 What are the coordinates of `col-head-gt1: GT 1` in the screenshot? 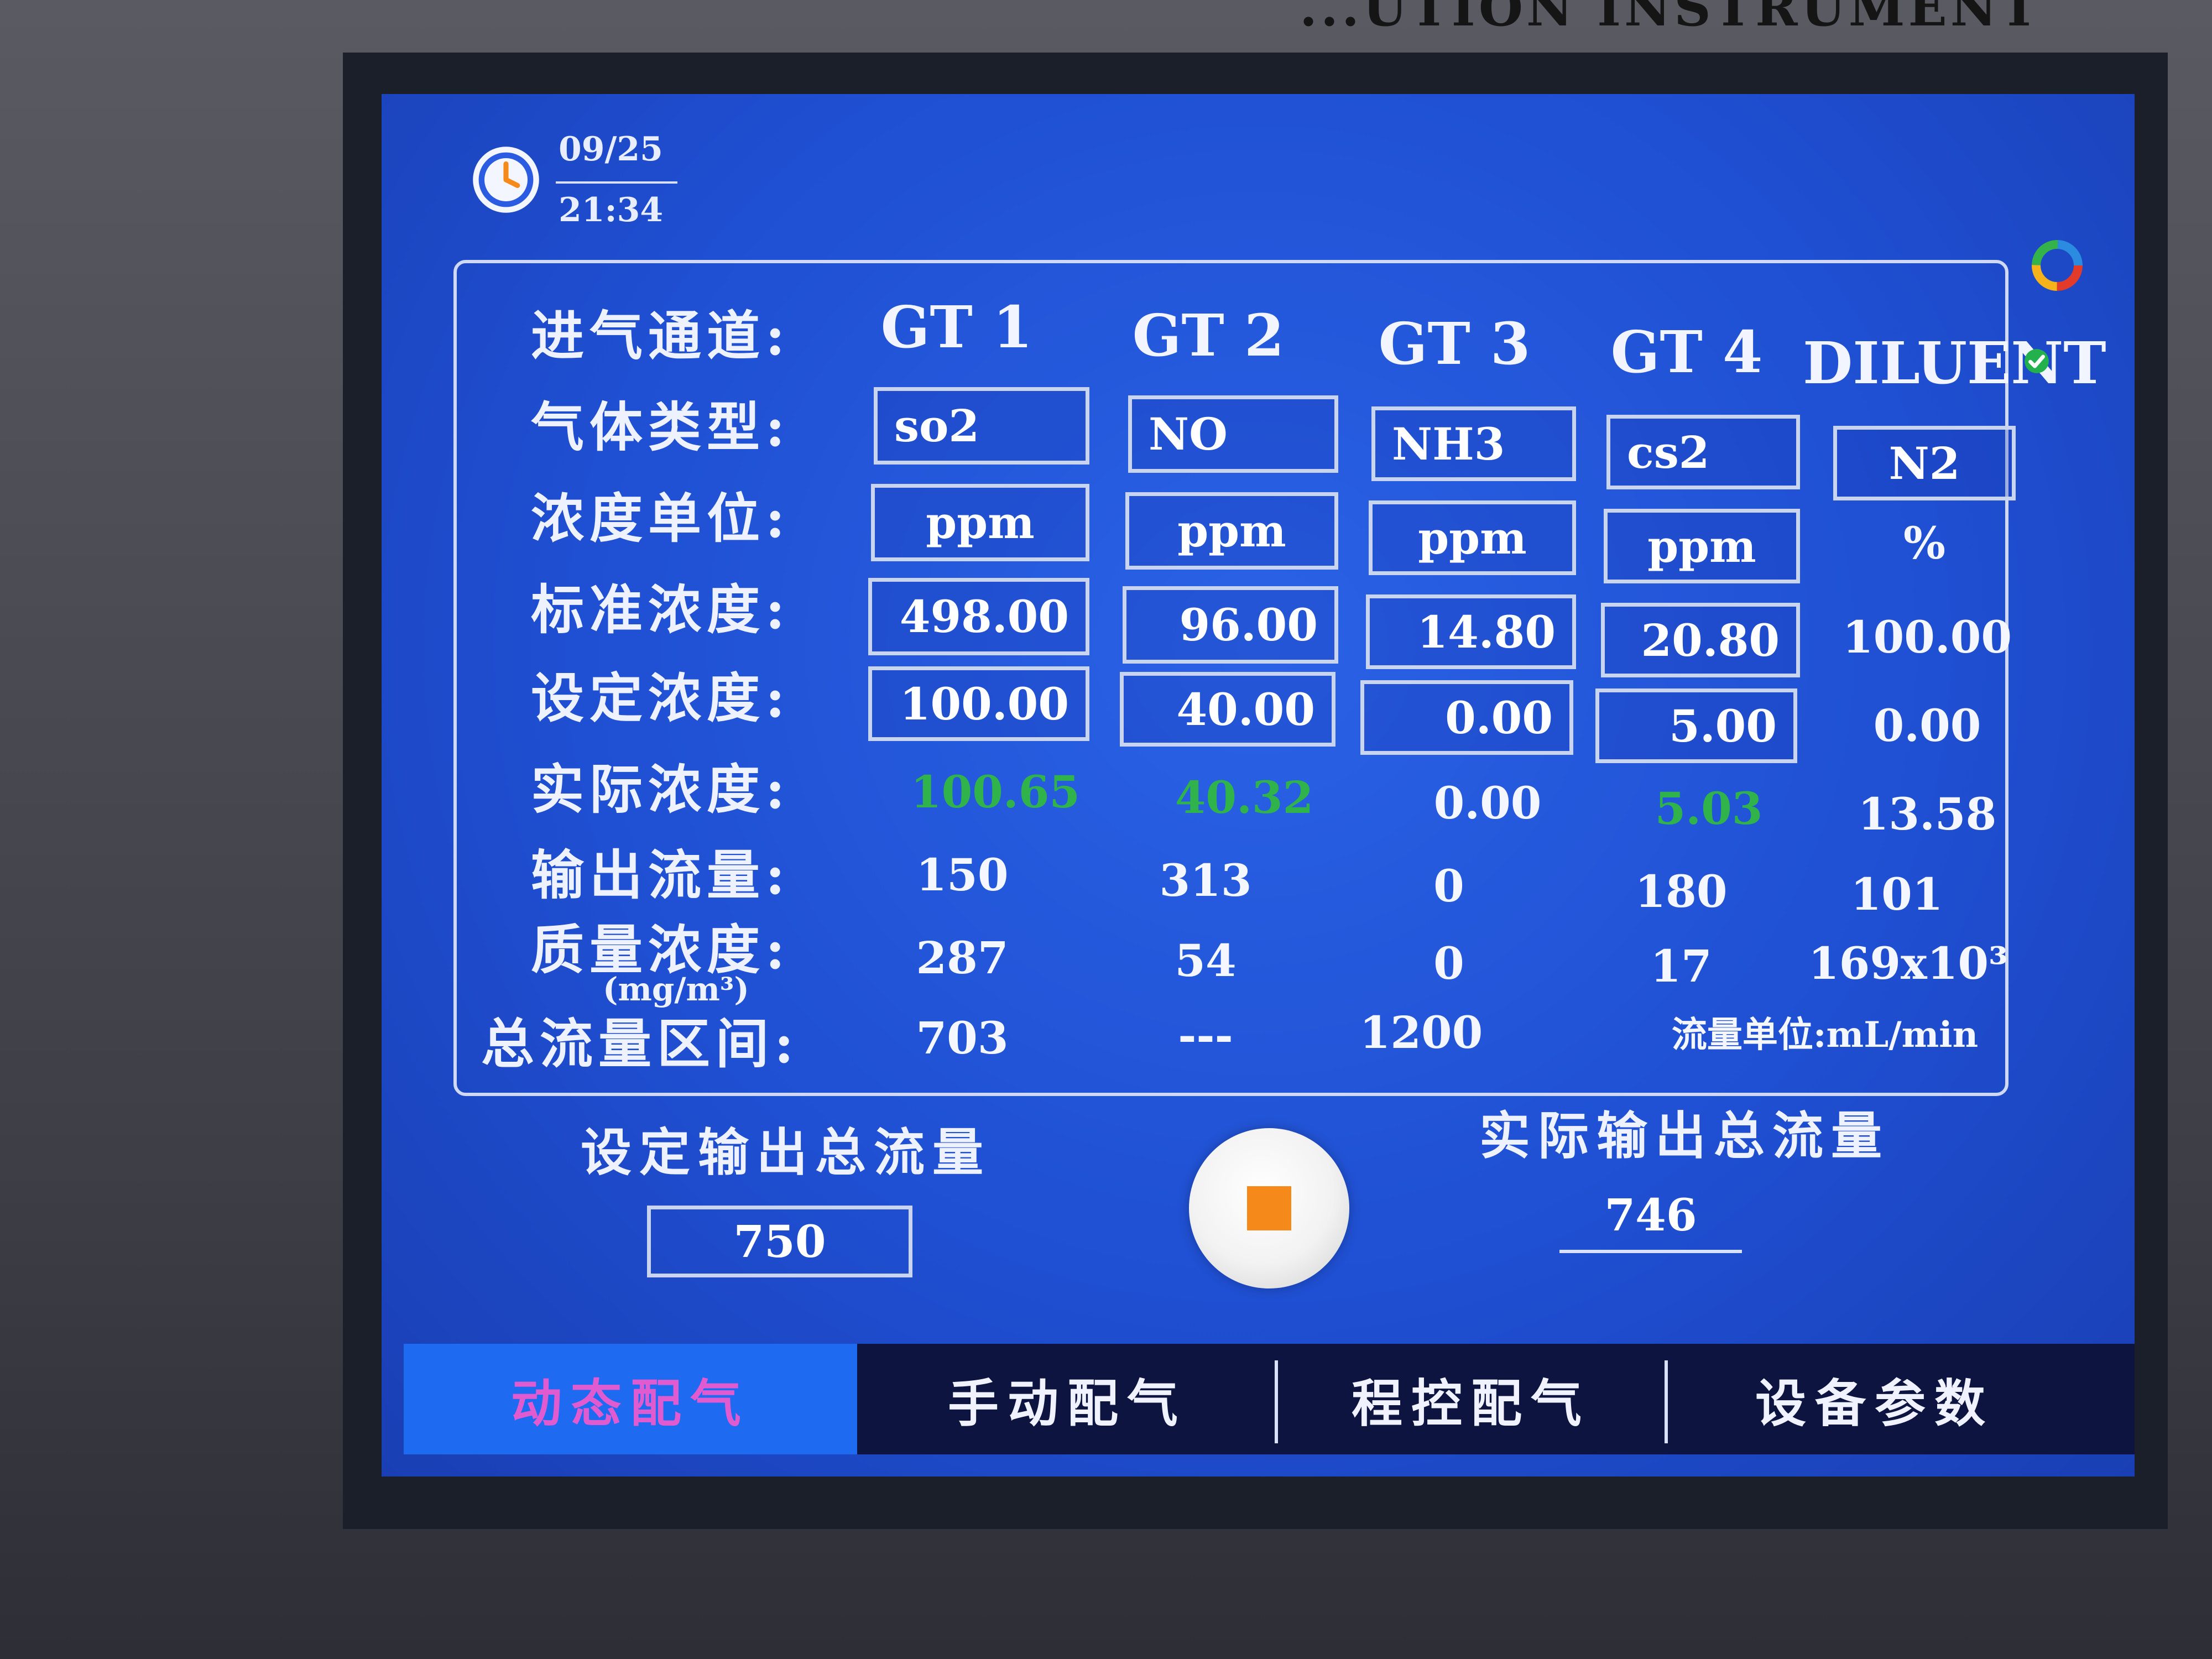 It's located at (956, 327).